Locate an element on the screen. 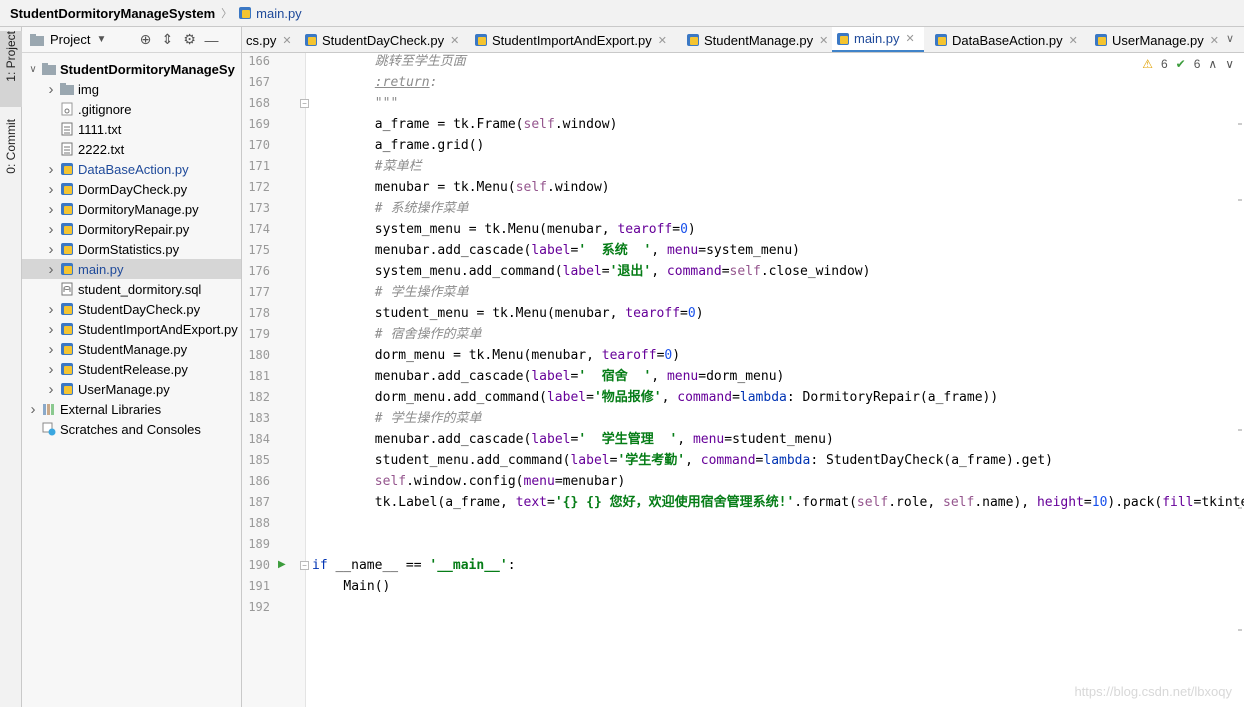  fold-icon: − is located at coordinates (304, 565).